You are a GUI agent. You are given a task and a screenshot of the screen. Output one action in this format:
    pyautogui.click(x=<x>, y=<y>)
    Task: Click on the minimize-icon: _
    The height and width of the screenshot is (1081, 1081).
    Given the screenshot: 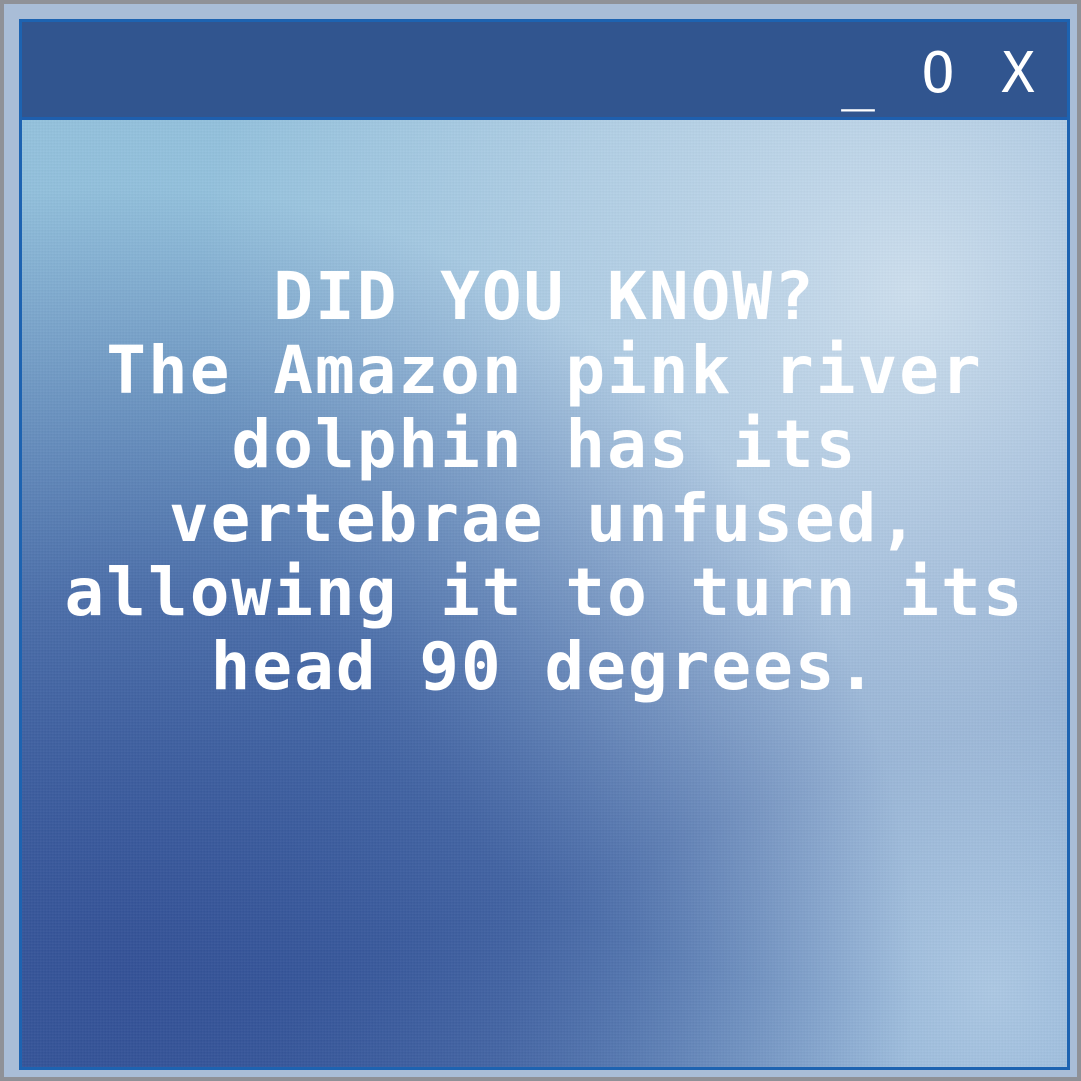 What is the action you would take?
    pyautogui.click(x=858, y=74)
    